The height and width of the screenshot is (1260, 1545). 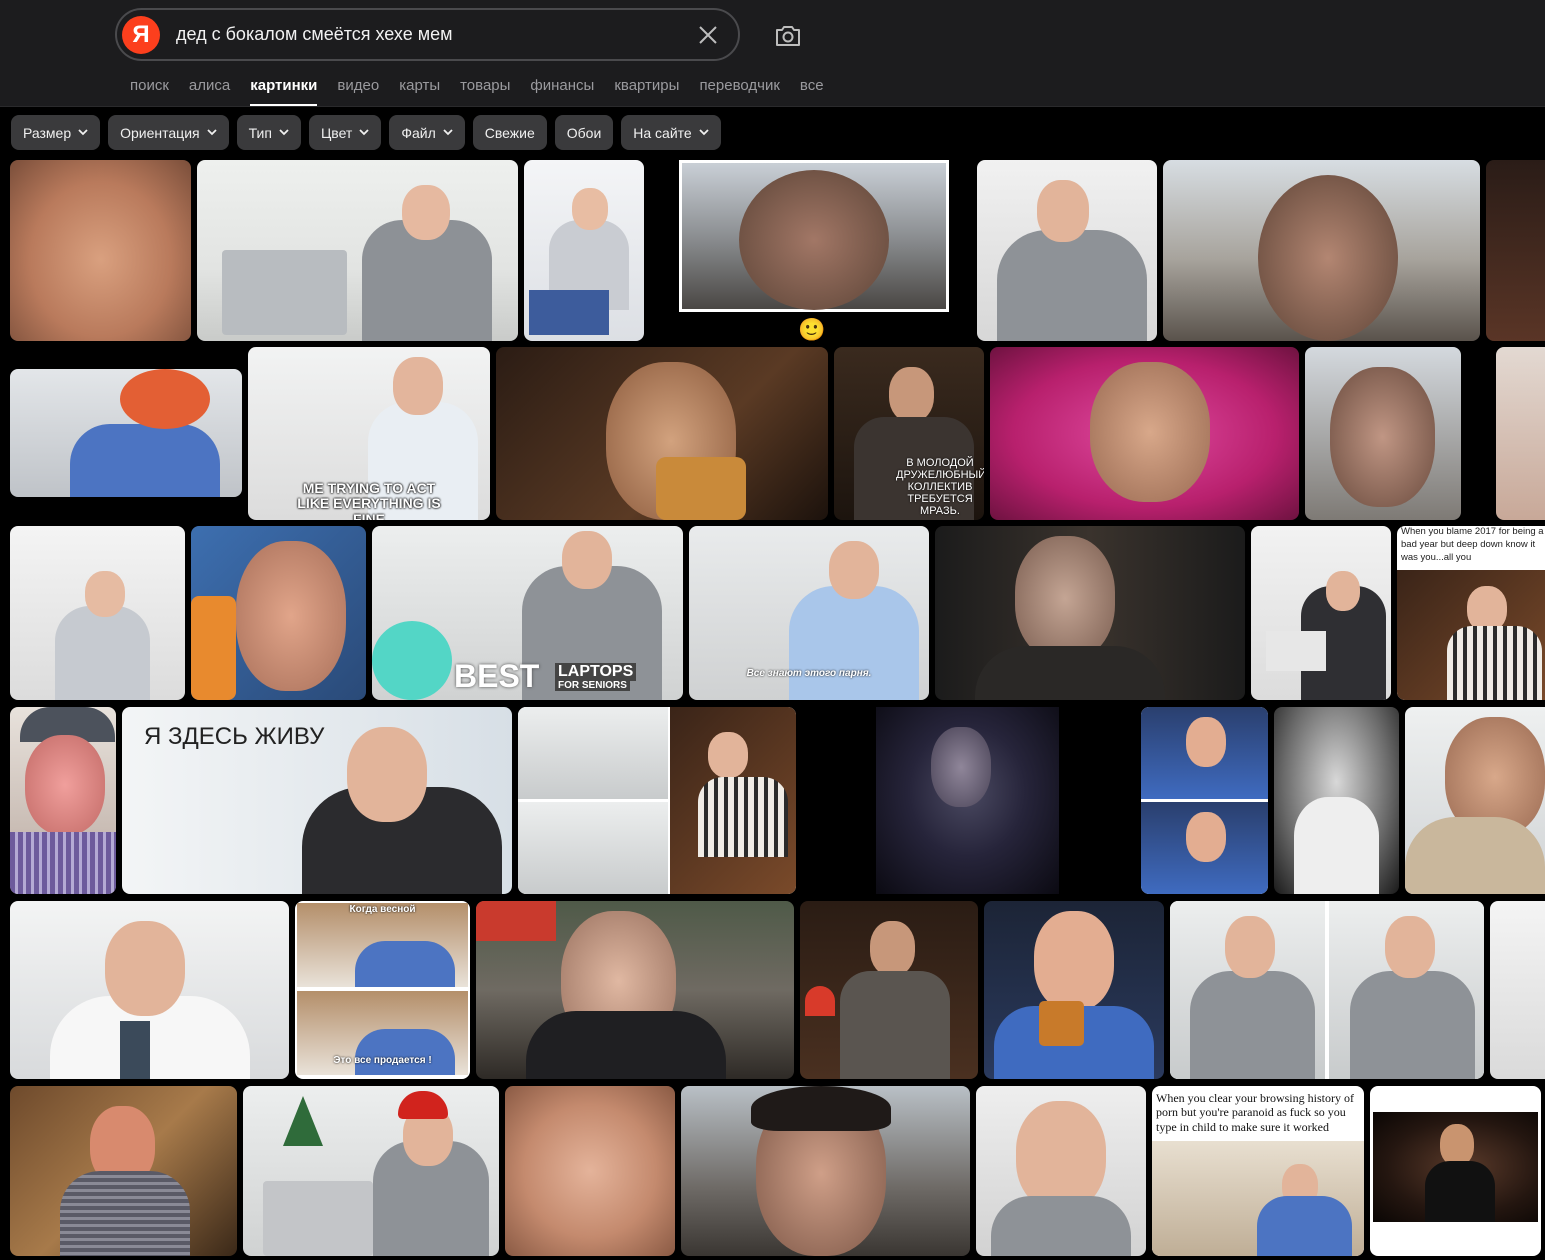 What do you see at coordinates (209, 85) in the screenshot?
I see `tab-alice: алиса` at bounding box center [209, 85].